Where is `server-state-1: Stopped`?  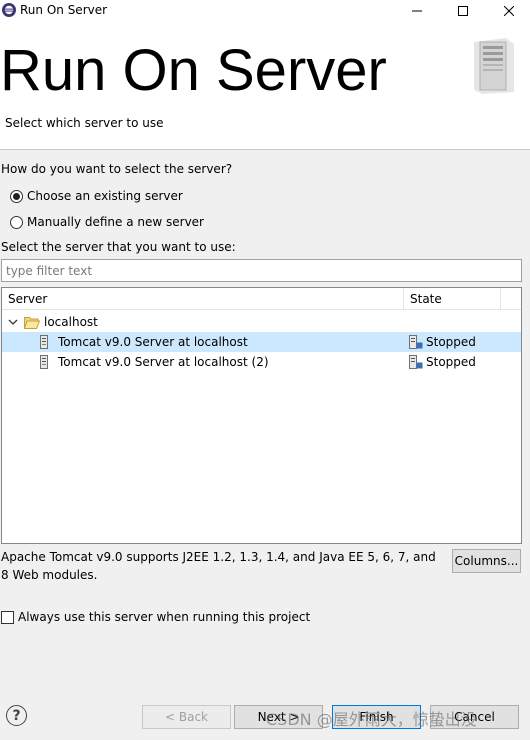 server-state-1: Stopped is located at coordinates (441, 342).